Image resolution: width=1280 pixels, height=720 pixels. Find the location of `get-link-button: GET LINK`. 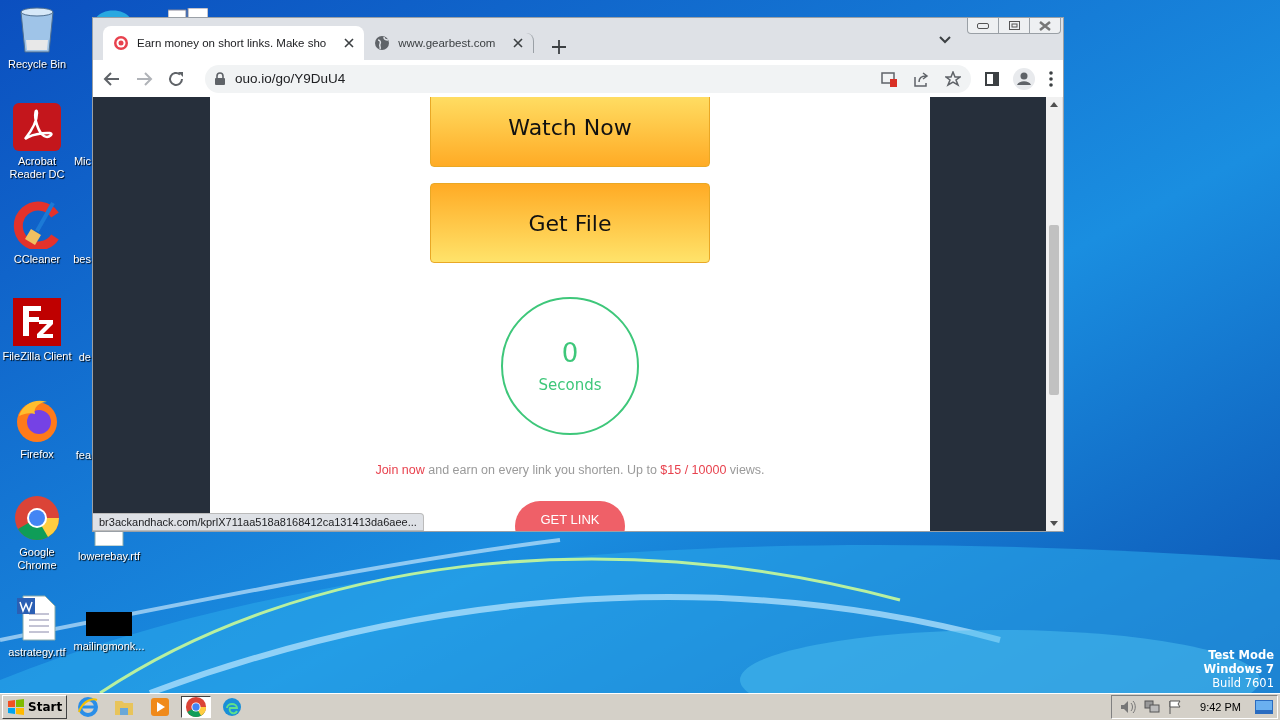

get-link-button: GET LINK is located at coordinates (570, 516).